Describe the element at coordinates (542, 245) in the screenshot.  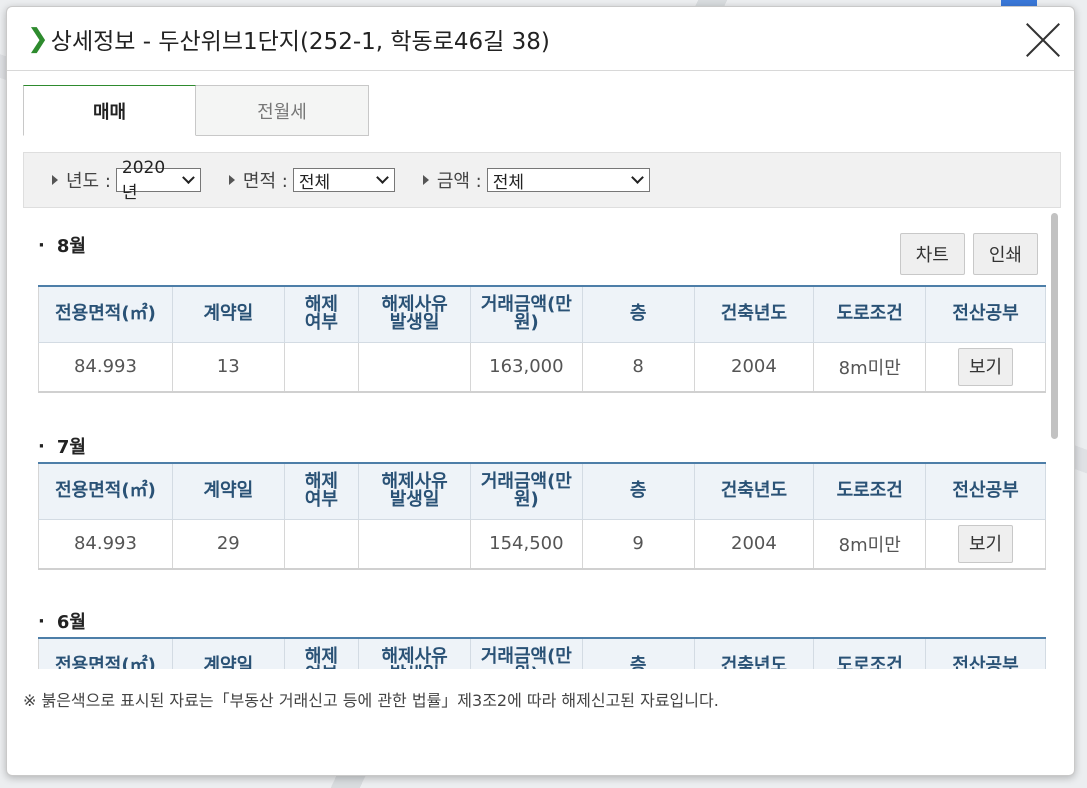
I see `month-title: · 8월` at that location.